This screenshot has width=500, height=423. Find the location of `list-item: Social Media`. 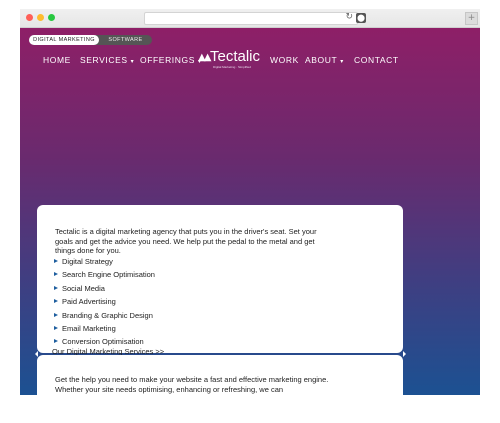

list-item: Social Media is located at coordinates (104, 290).